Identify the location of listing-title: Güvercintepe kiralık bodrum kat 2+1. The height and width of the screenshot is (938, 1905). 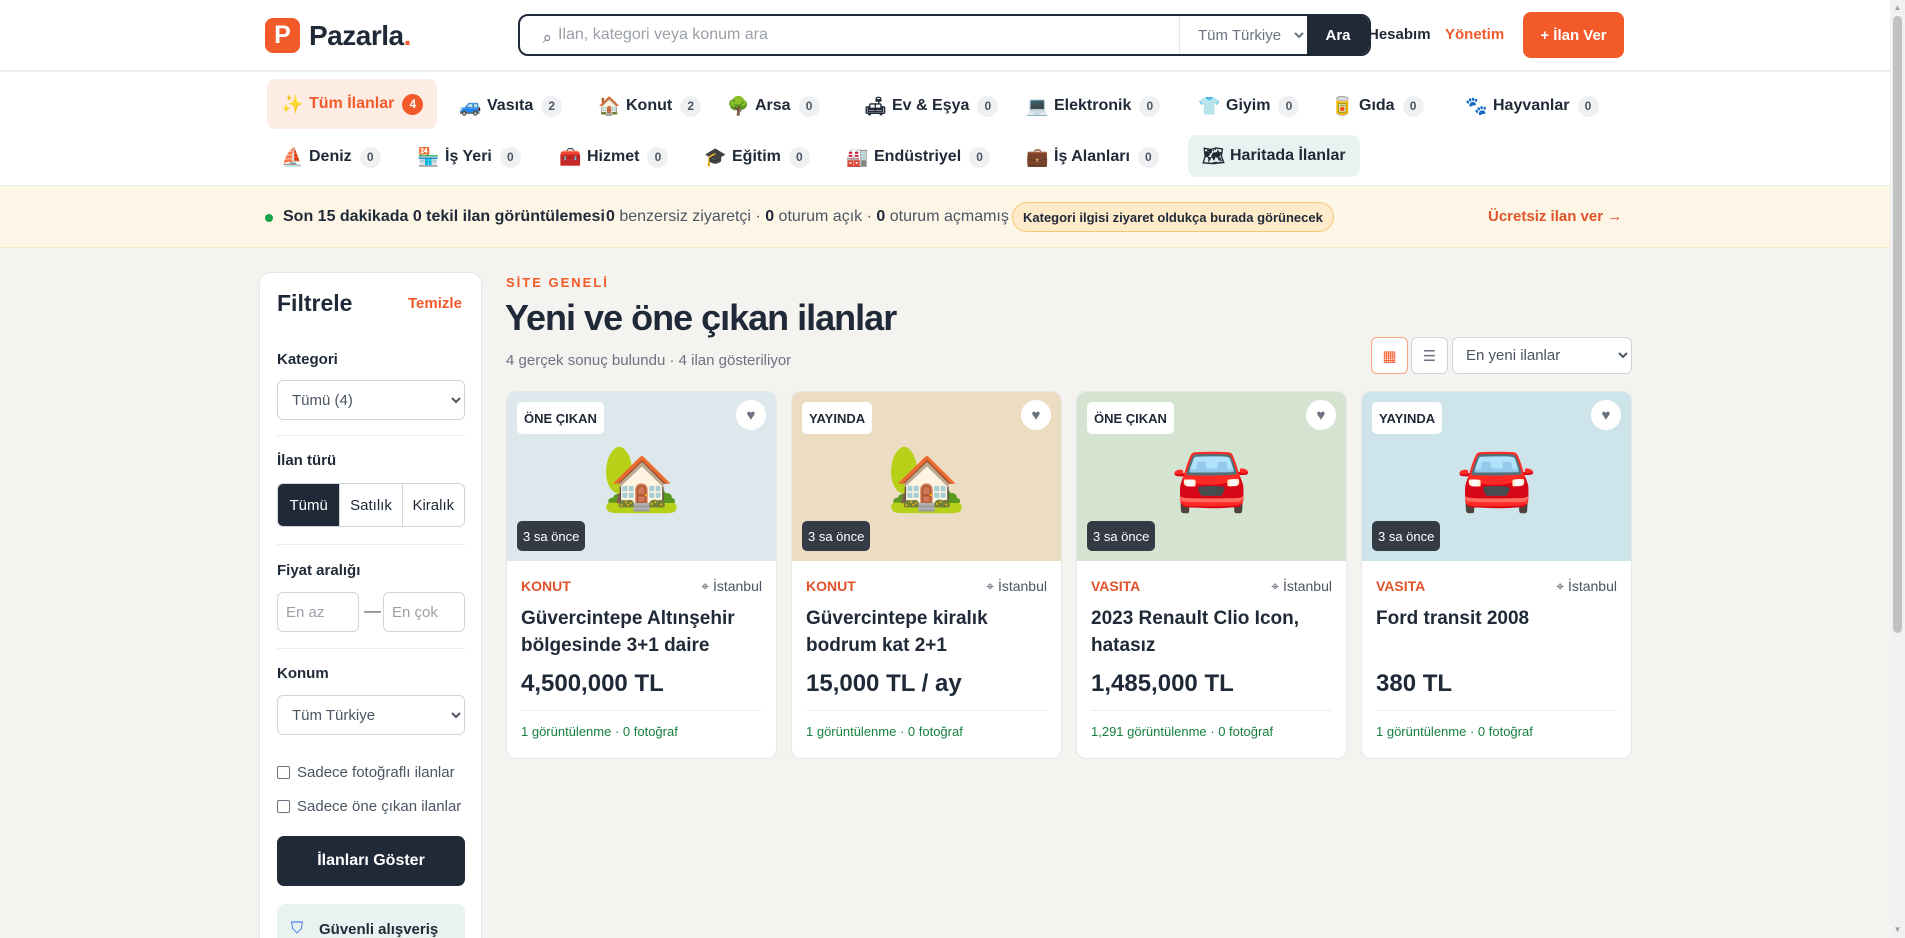
(926, 632).